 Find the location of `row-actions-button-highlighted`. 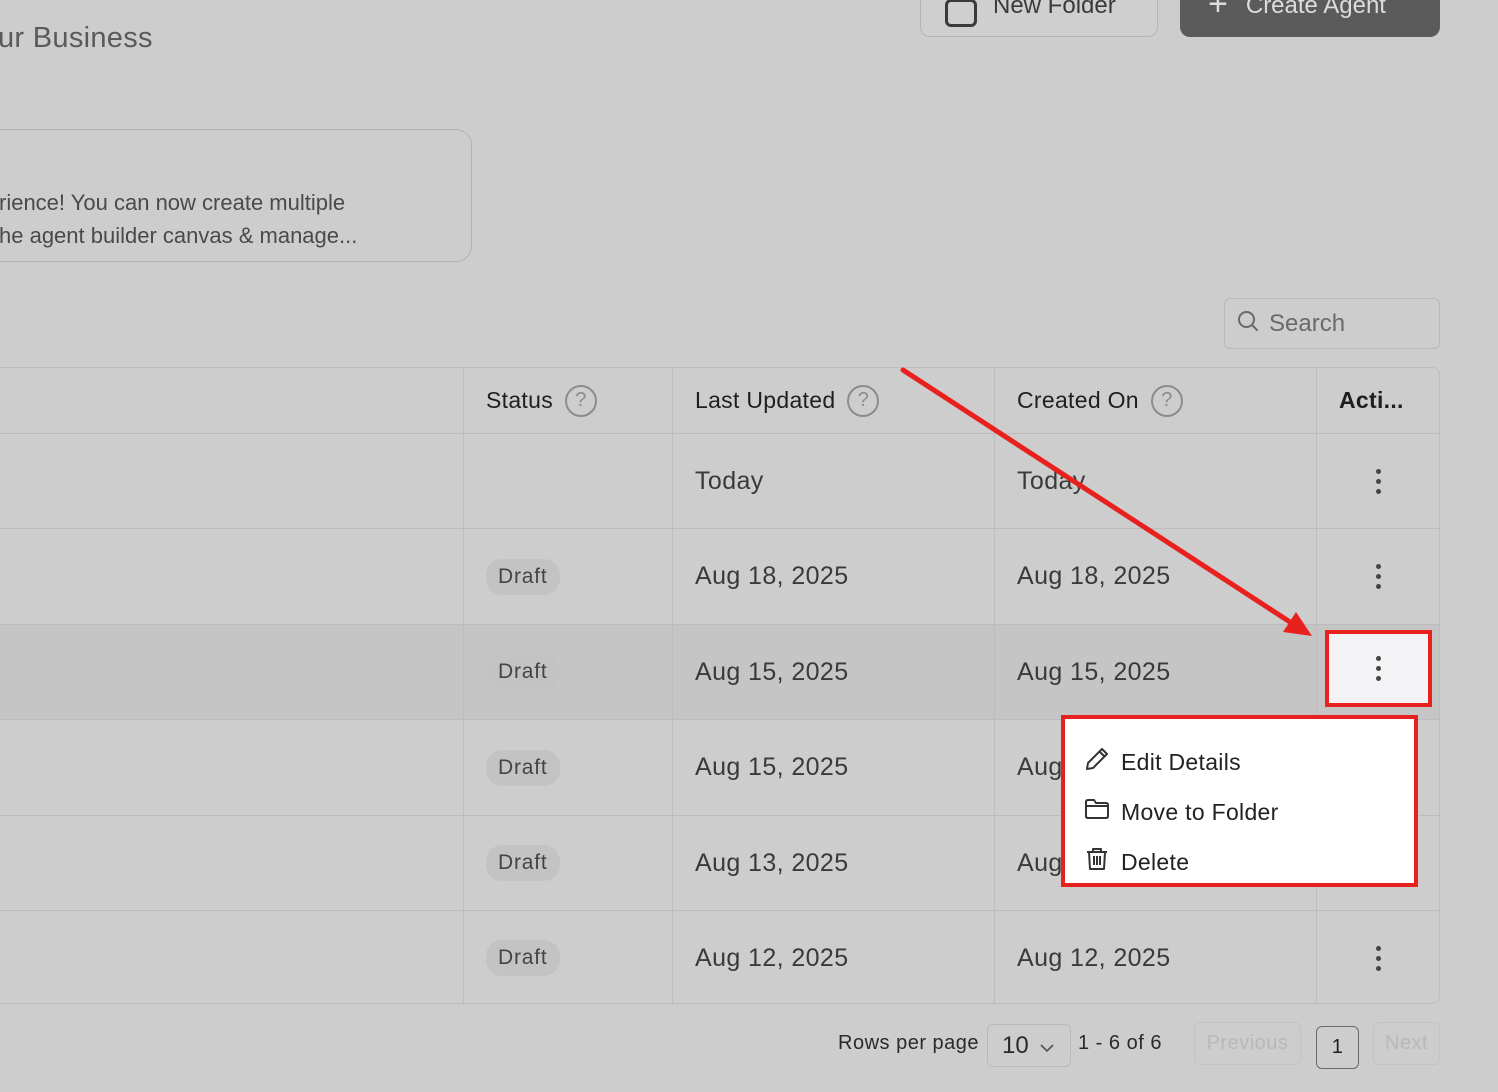

row-actions-button-highlighted is located at coordinates (1378, 668).